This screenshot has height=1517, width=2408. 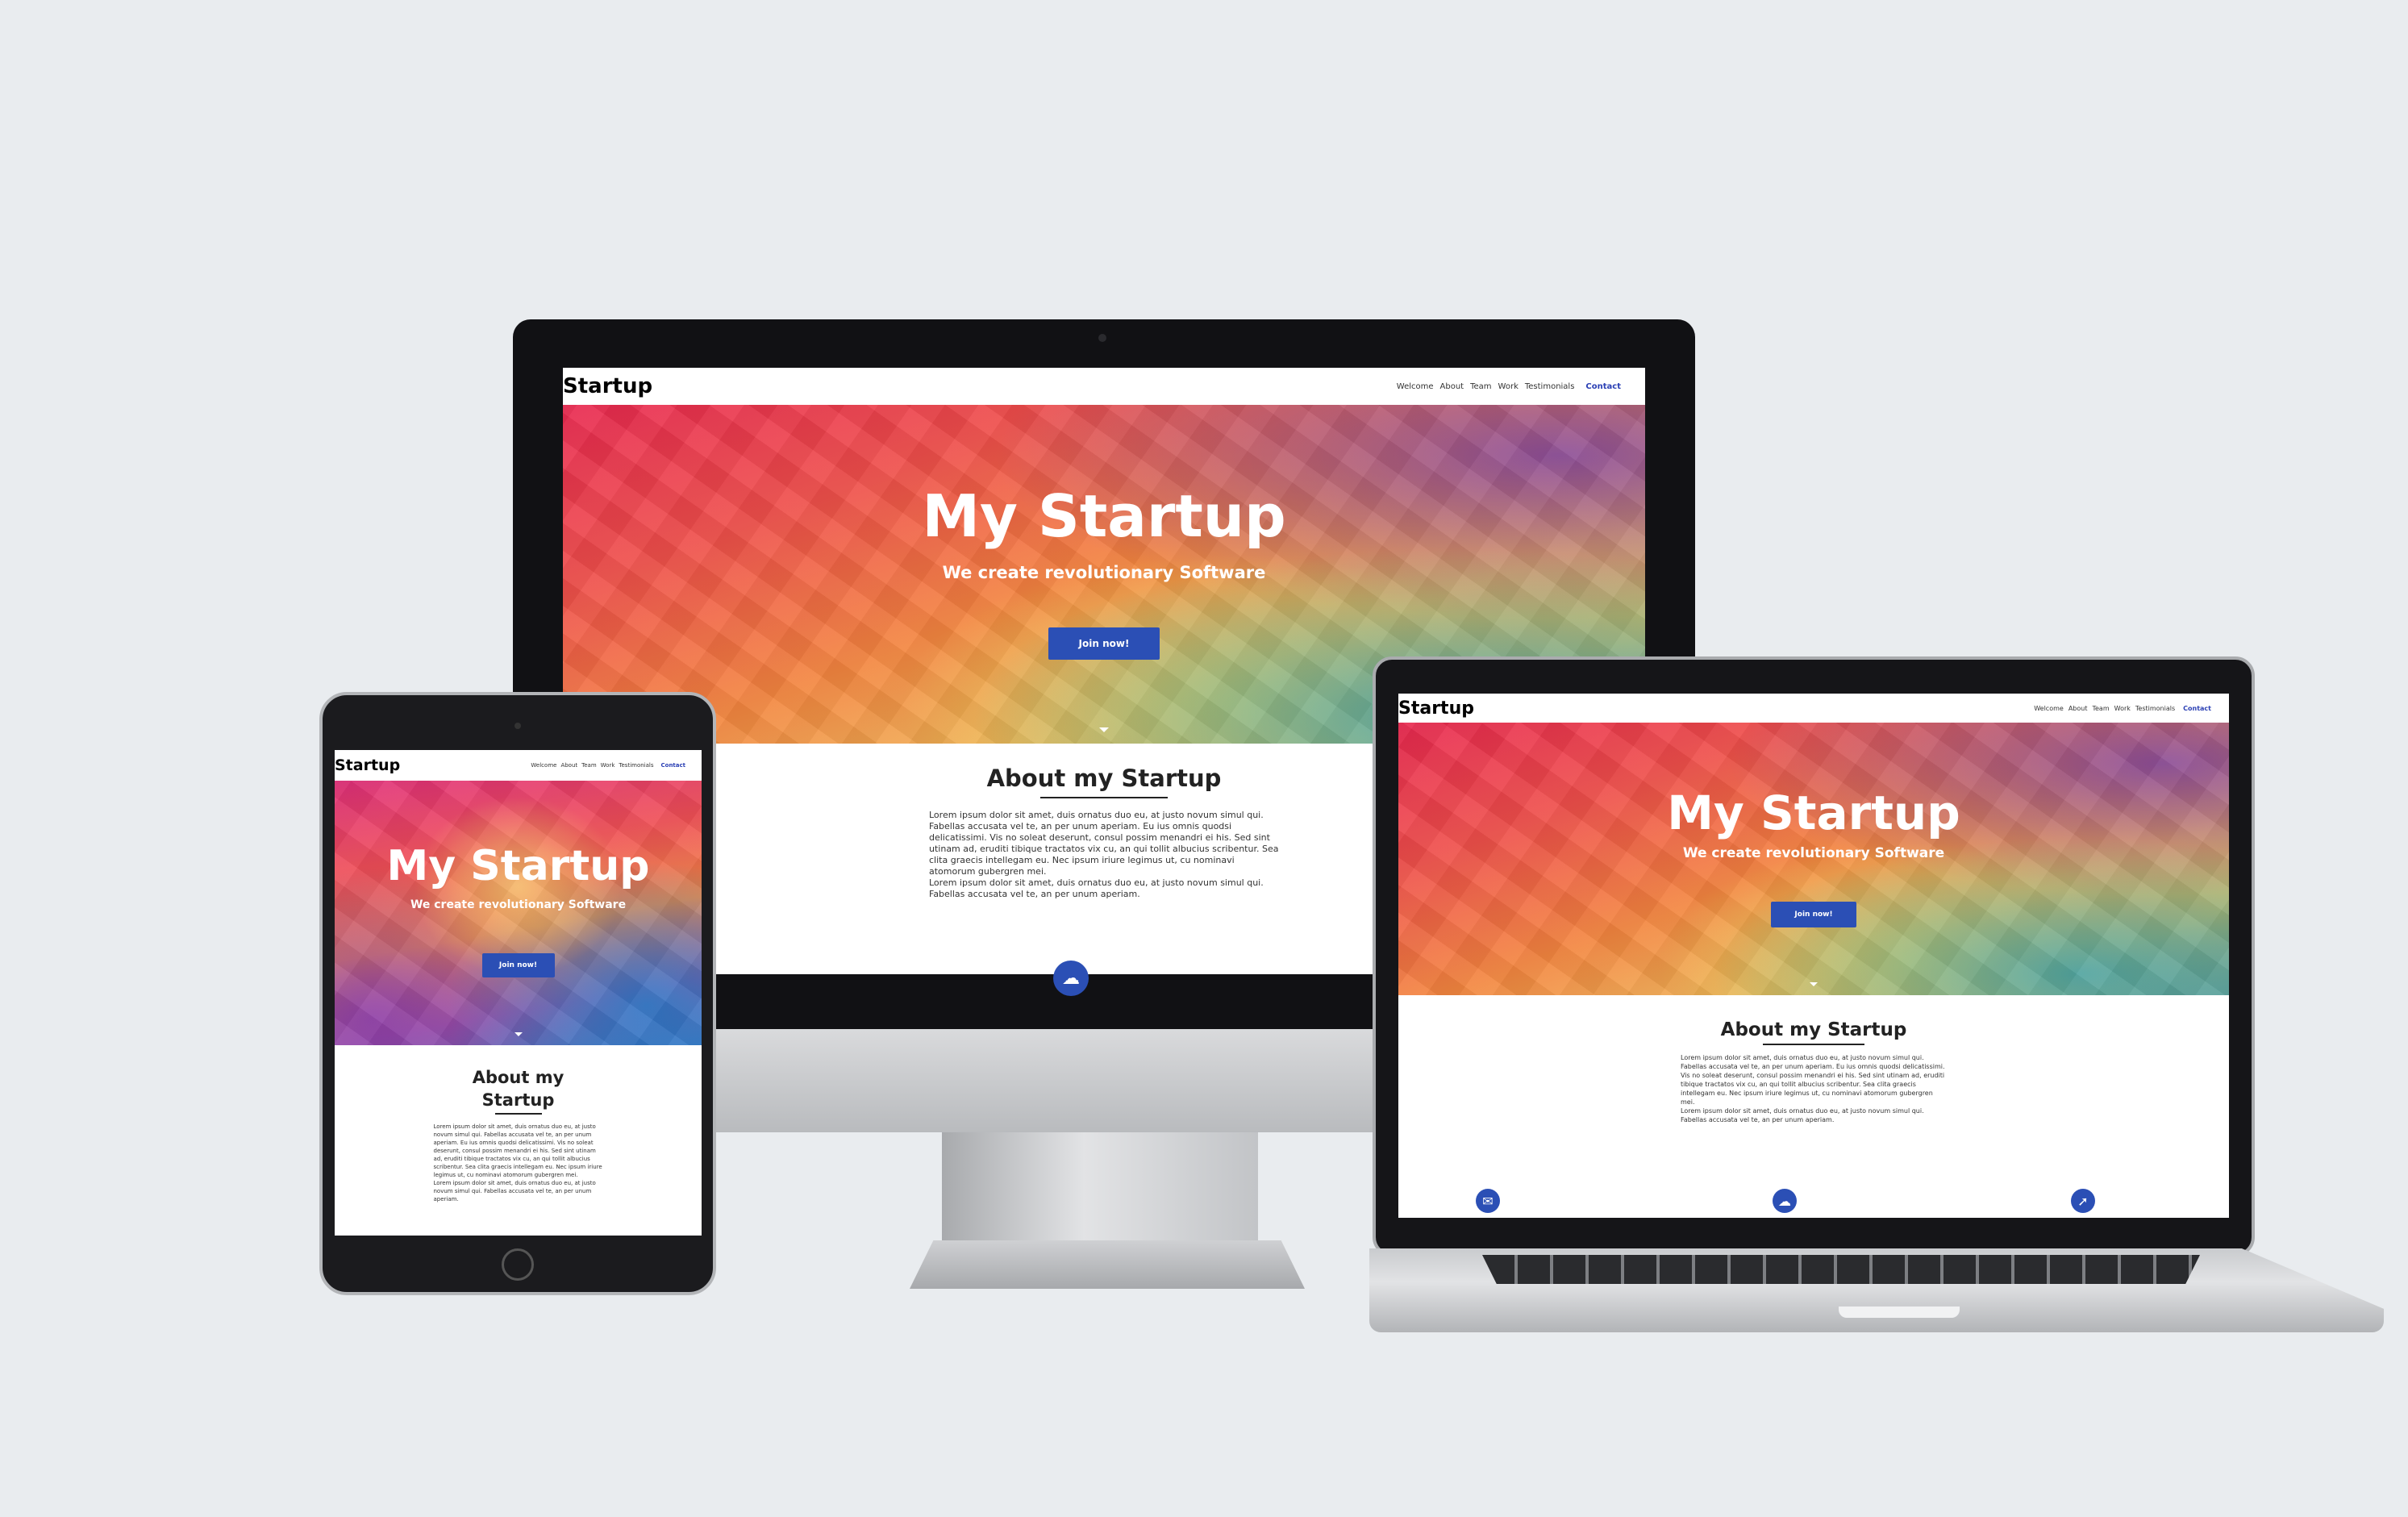 What do you see at coordinates (518, 1100) in the screenshot?
I see `about-title-line-2: Startup` at bounding box center [518, 1100].